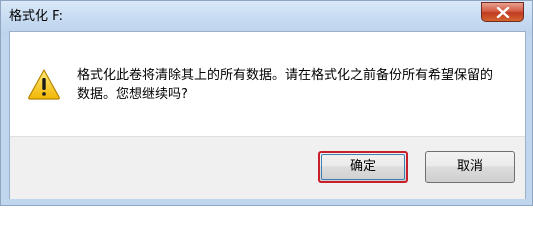 The image size is (533, 240). I want to click on close-icon, so click(503, 12).